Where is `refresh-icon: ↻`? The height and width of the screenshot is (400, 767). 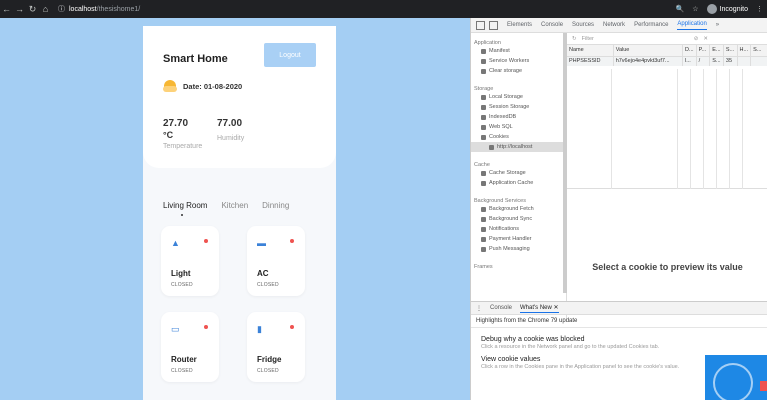 refresh-icon: ↻ is located at coordinates (574, 39).